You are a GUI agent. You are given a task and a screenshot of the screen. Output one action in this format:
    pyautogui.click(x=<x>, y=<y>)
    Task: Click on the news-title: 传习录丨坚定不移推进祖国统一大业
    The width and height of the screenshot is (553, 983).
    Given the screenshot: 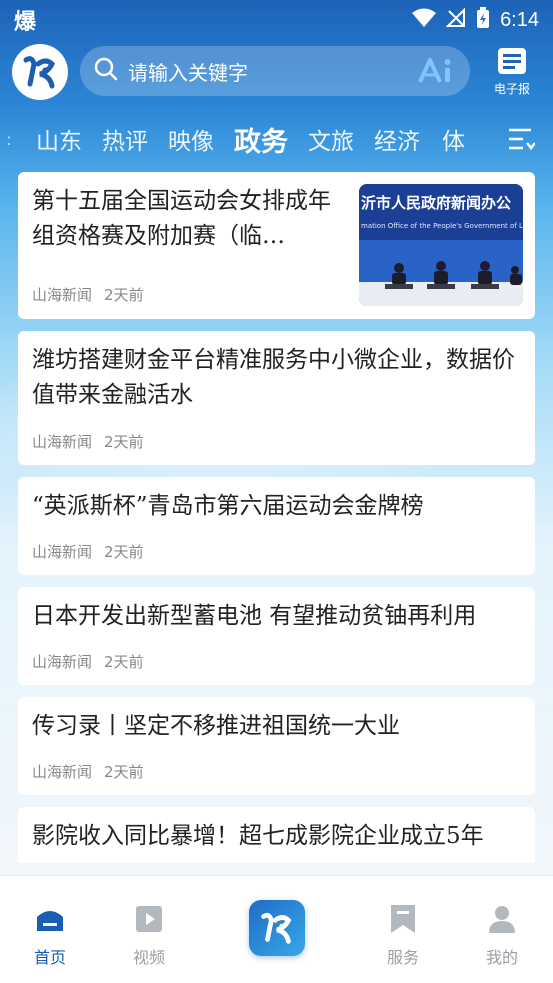 What is the action you would take?
    pyautogui.click(x=216, y=726)
    